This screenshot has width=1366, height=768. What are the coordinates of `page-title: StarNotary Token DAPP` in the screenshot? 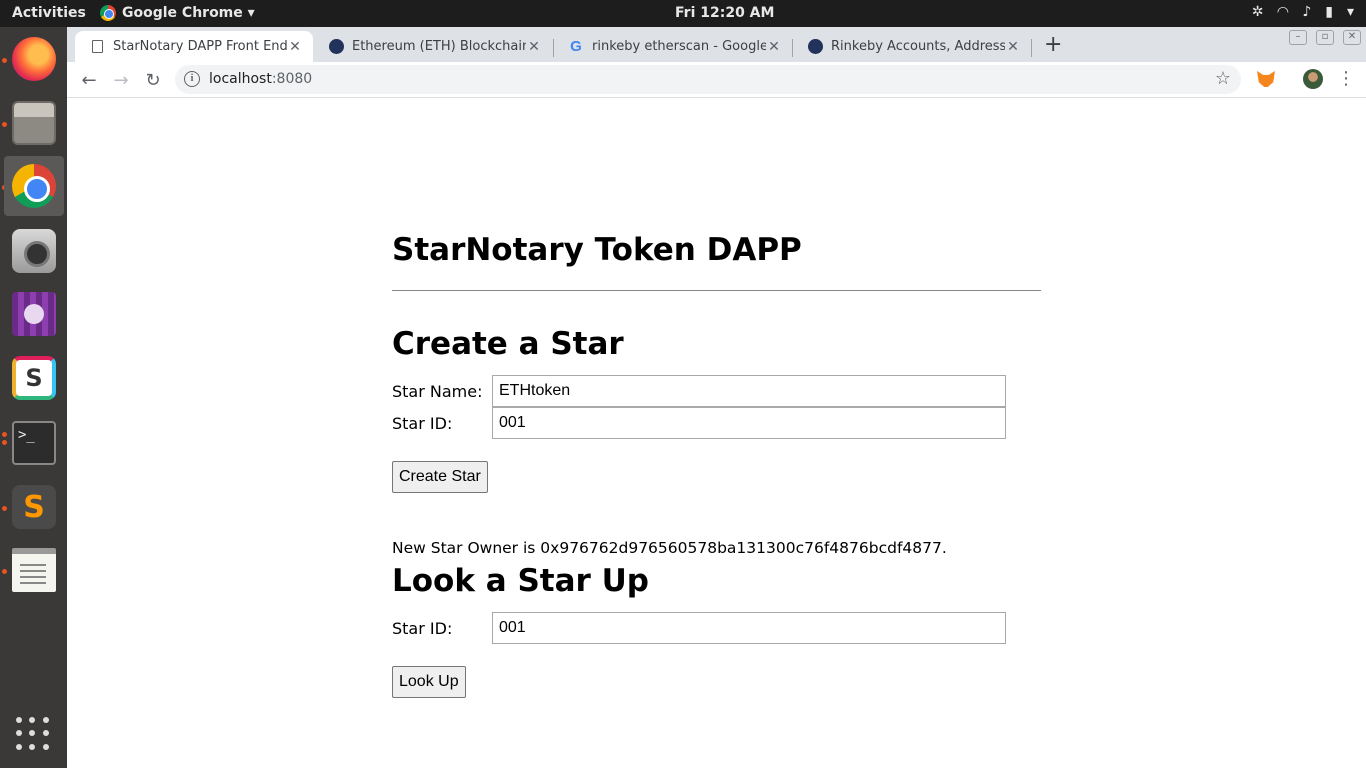 It's located at (597, 250).